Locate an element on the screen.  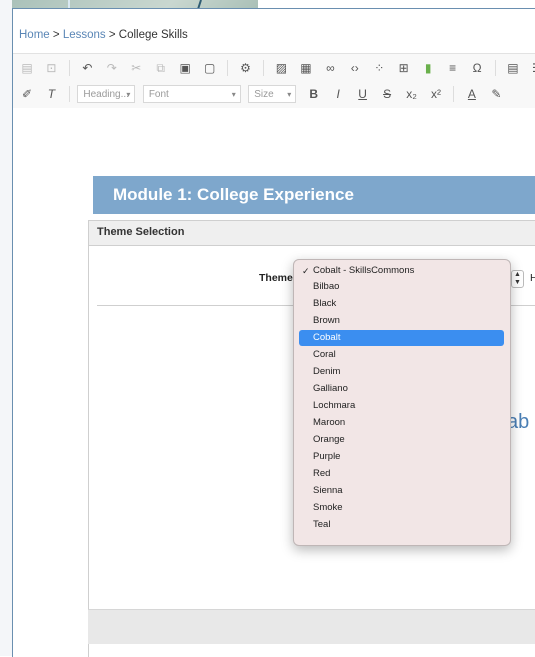
theme-option-purple: Purple is located at coordinates (401, 457).